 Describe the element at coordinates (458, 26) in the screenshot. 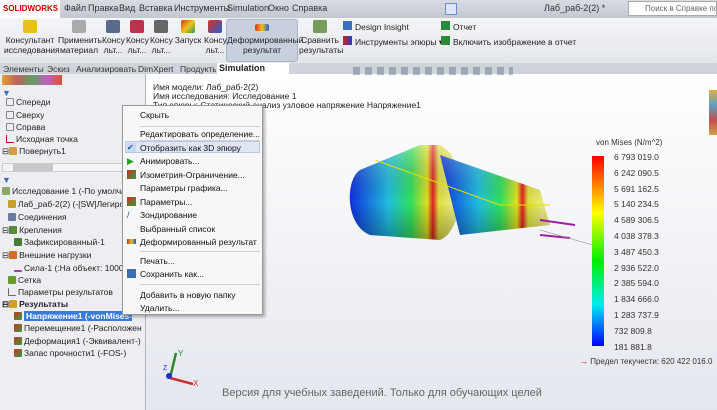

I see `report-button: Отчет` at that location.